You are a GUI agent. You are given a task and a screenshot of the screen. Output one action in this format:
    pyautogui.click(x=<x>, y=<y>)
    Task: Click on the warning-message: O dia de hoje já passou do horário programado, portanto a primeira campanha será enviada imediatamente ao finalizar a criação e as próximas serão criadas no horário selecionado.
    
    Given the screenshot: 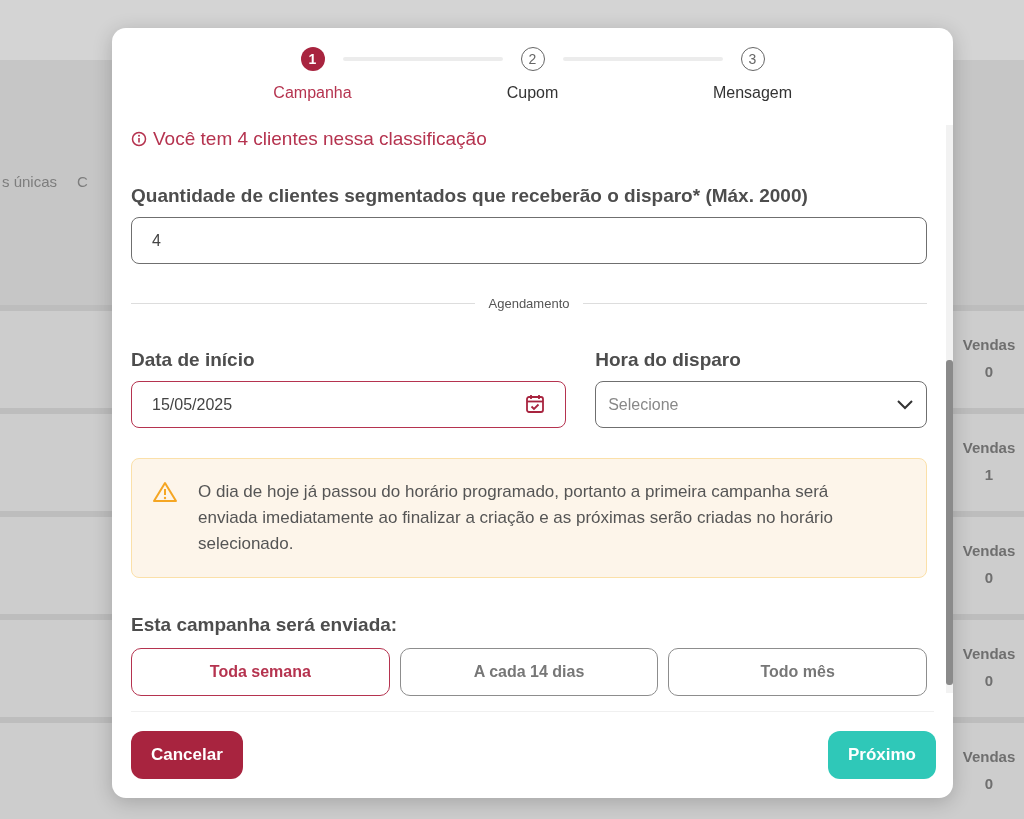 What is the action you would take?
    pyautogui.click(x=516, y=518)
    